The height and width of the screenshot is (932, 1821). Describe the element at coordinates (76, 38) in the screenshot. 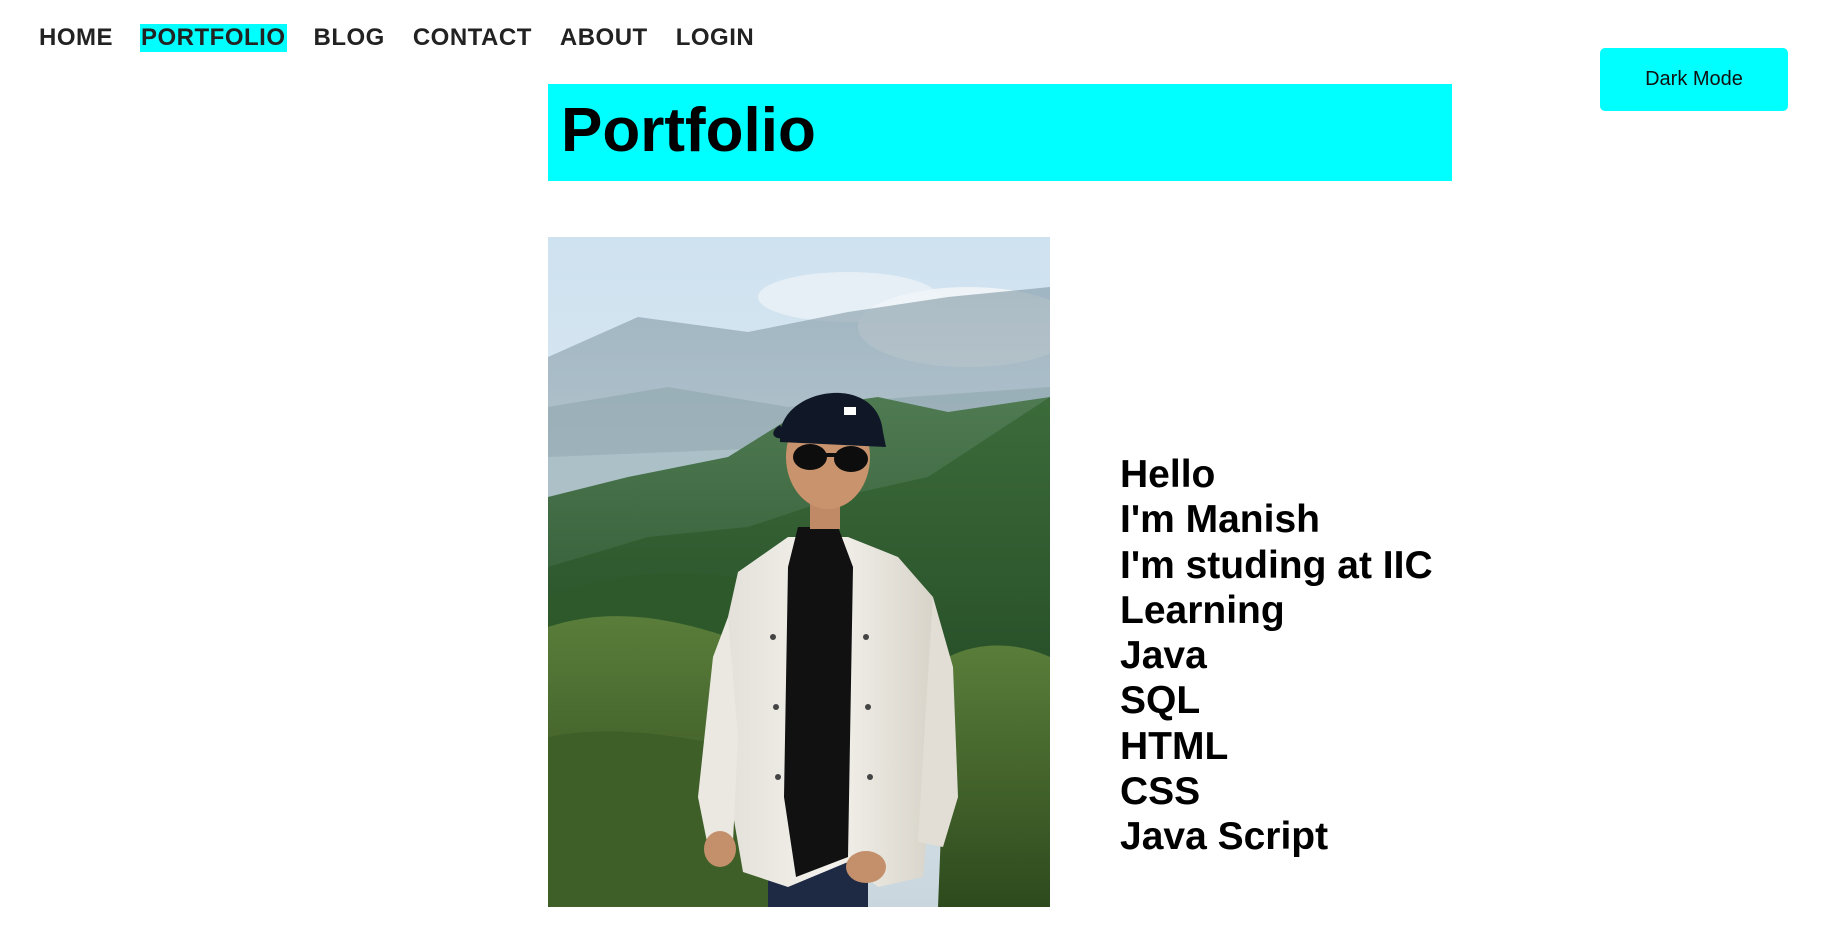

I see `nav-link-home: HOME` at that location.